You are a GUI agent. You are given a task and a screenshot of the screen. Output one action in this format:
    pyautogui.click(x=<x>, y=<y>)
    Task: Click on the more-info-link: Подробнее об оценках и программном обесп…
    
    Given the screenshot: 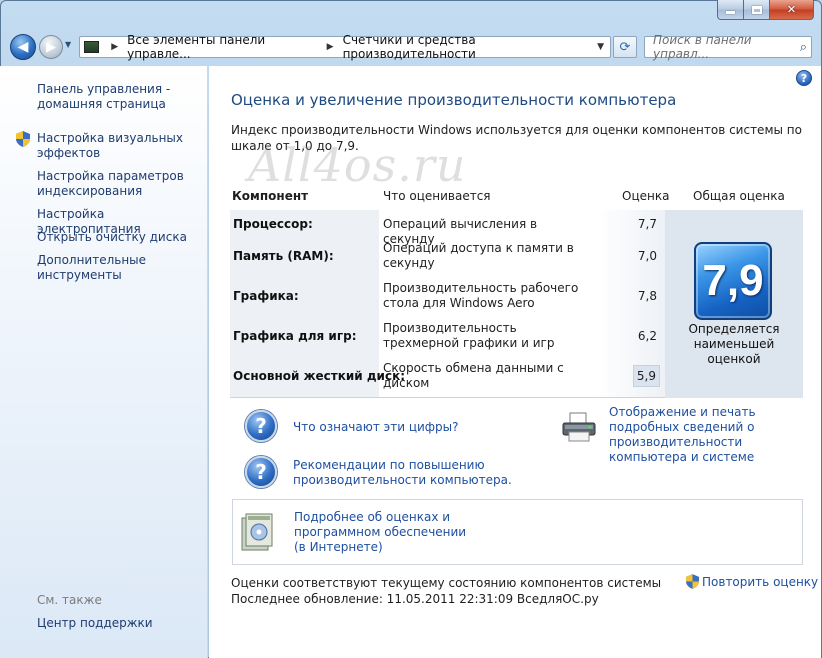 What is the action you would take?
    pyautogui.click(x=386, y=532)
    